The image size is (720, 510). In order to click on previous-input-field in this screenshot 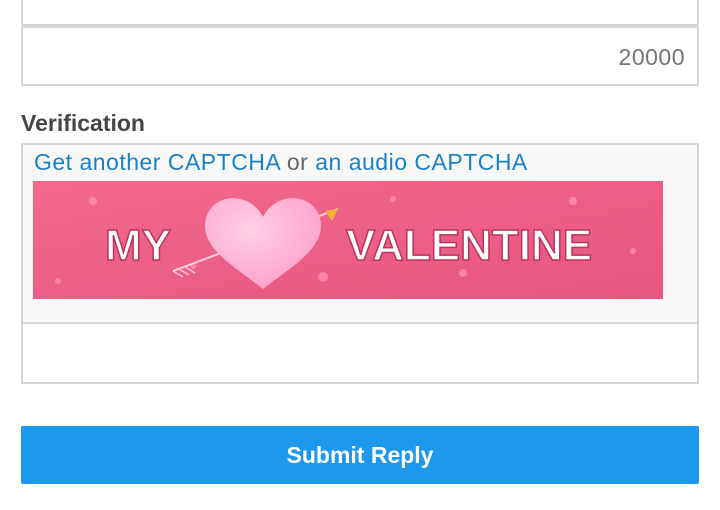, I will do `click(360, 13)`.